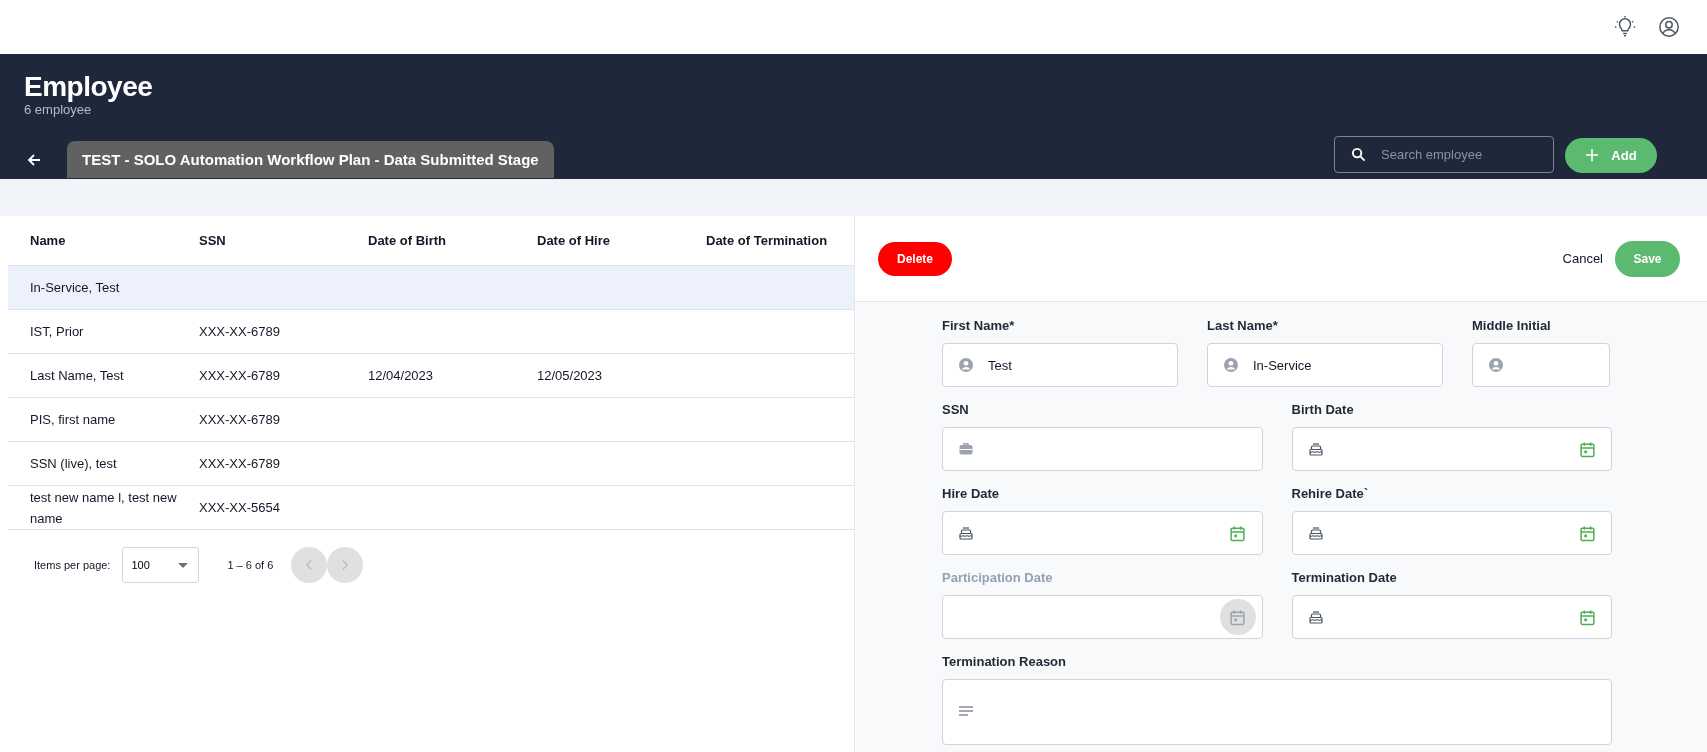 The height and width of the screenshot is (752, 1707). Describe the element at coordinates (345, 565) in the screenshot. I see `chevron-right-icon` at that location.